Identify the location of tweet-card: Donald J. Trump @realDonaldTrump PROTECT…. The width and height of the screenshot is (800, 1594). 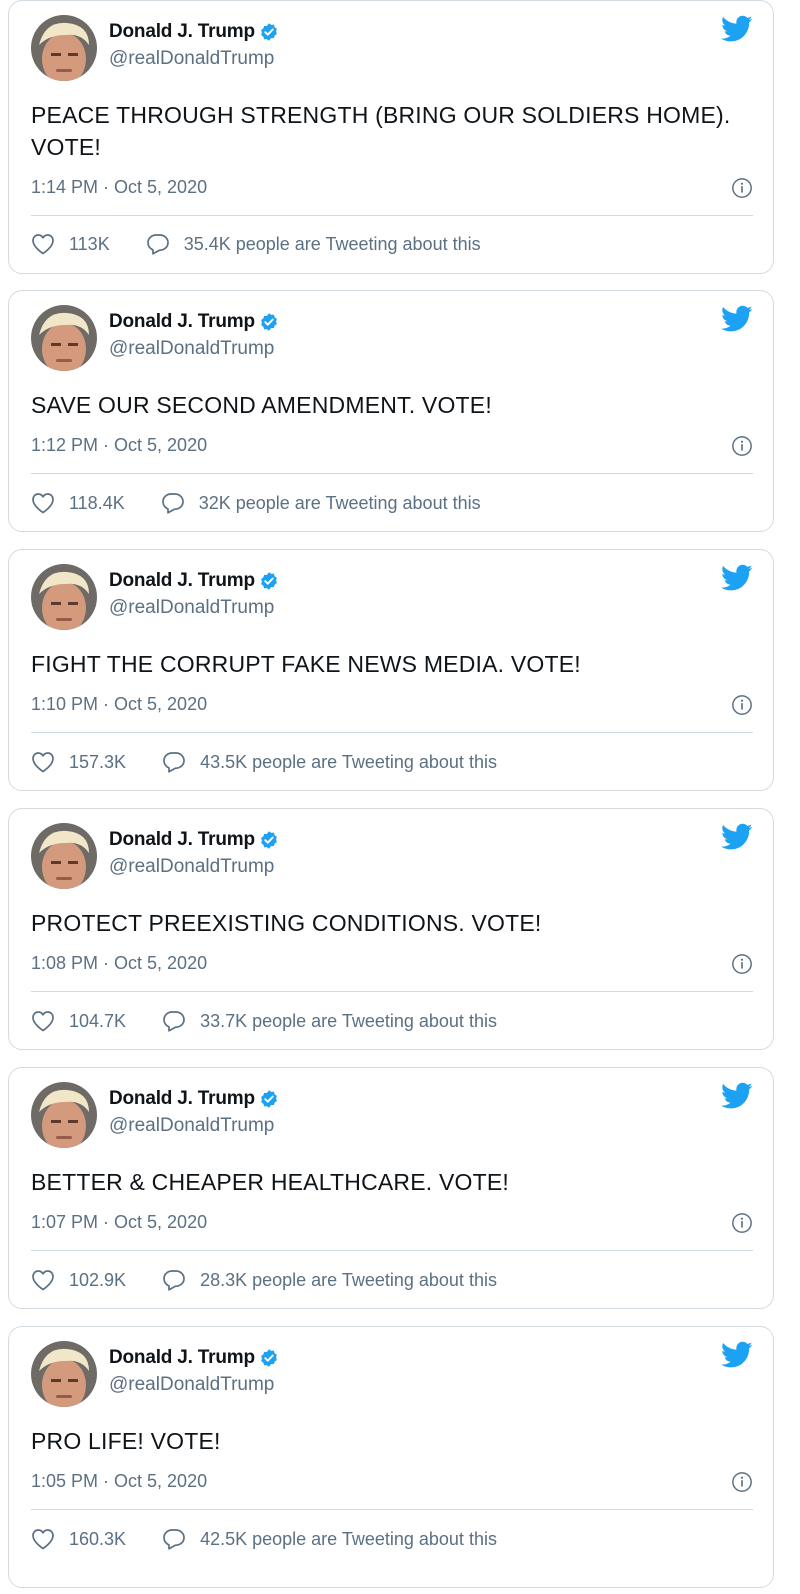
(391, 929).